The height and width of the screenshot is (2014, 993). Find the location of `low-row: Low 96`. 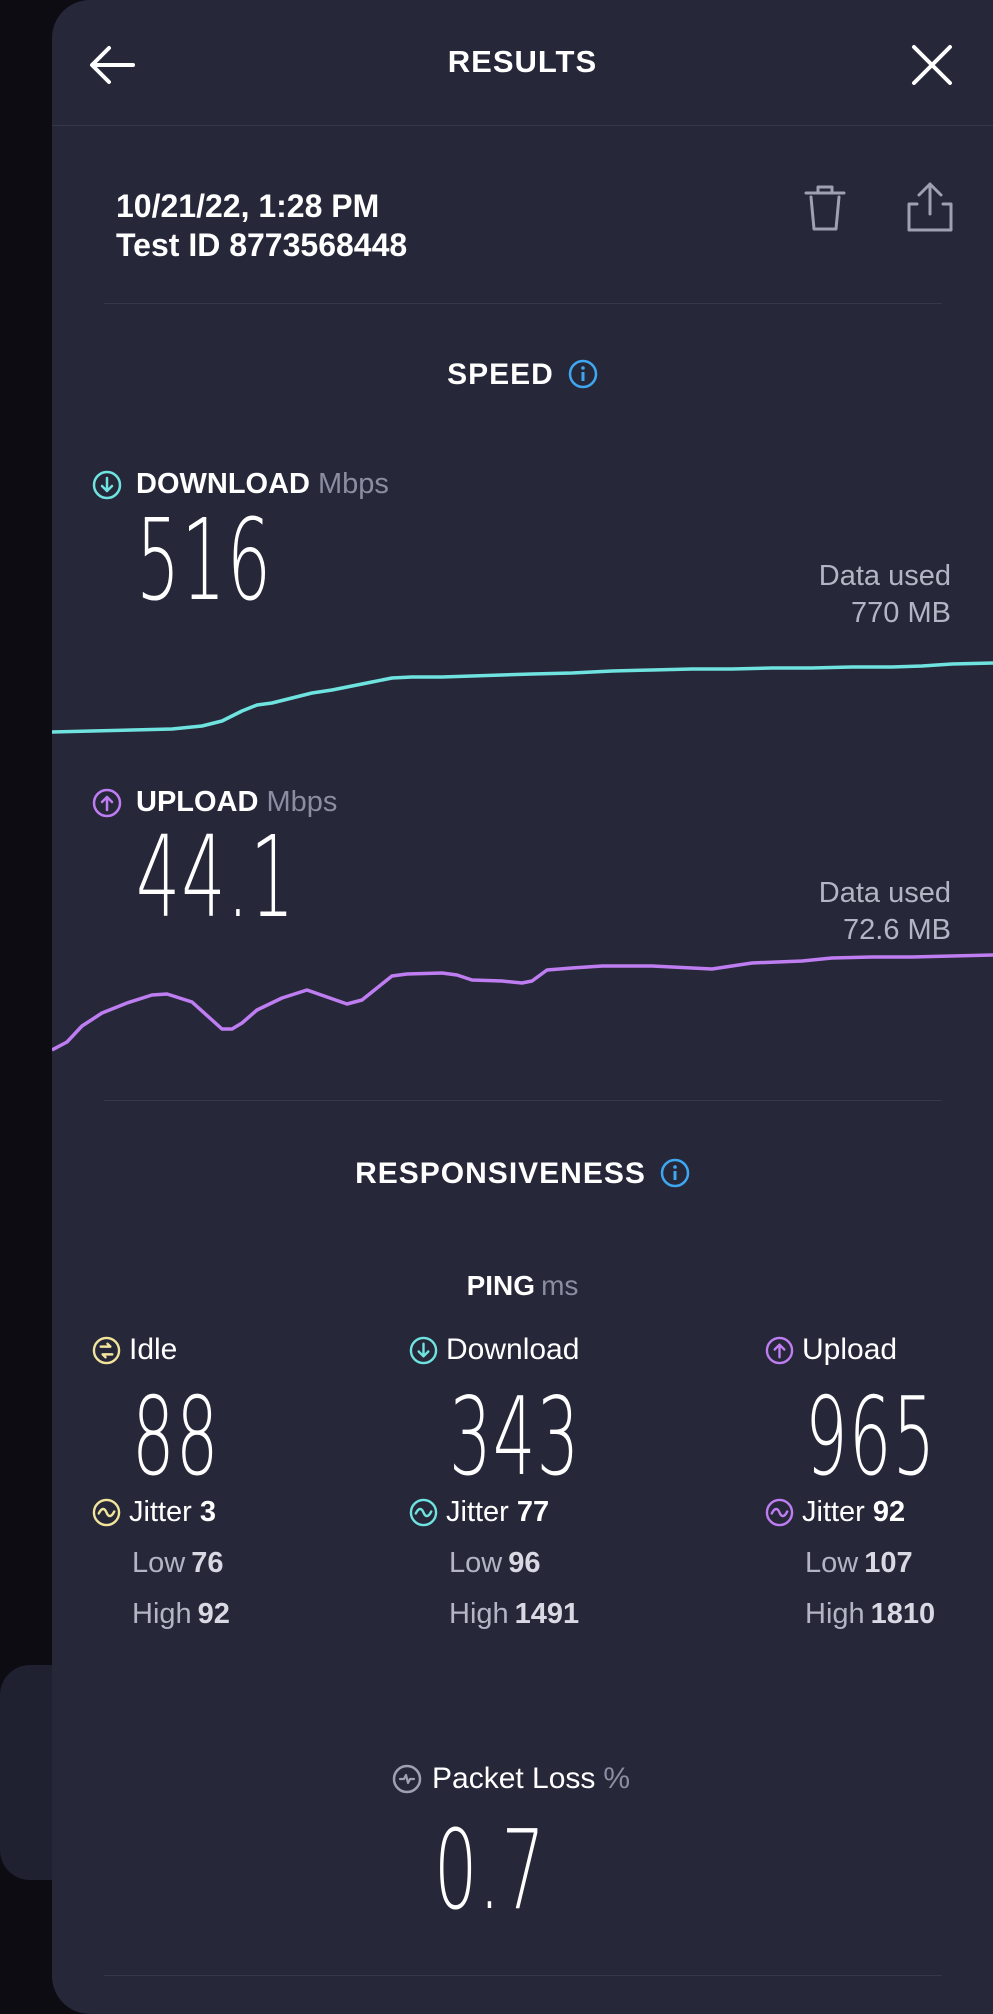

low-row: Low 96 is located at coordinates (494, 1563).